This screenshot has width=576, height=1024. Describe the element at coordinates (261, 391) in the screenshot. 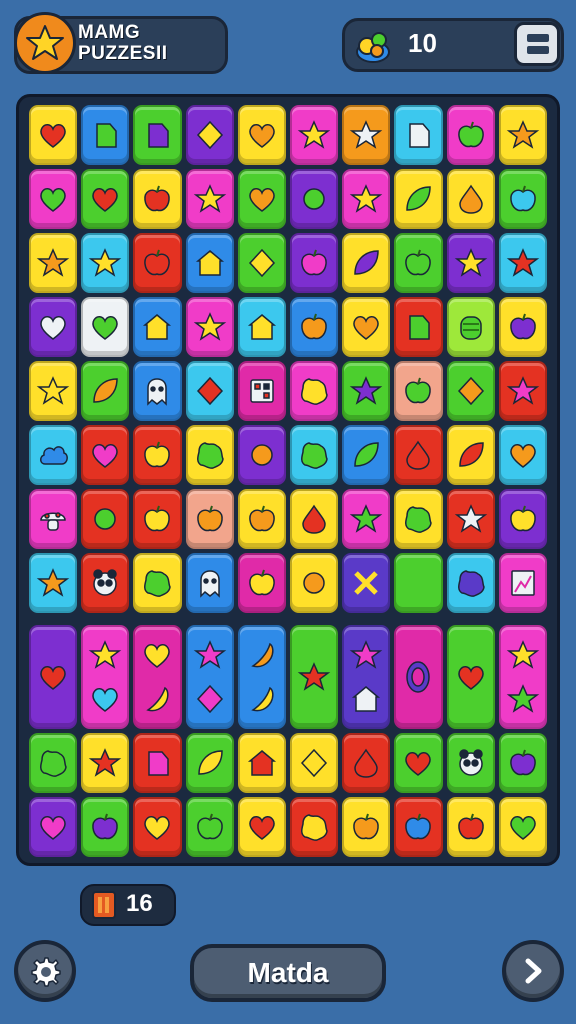

I see `board-tile-r4-c4` at that location.